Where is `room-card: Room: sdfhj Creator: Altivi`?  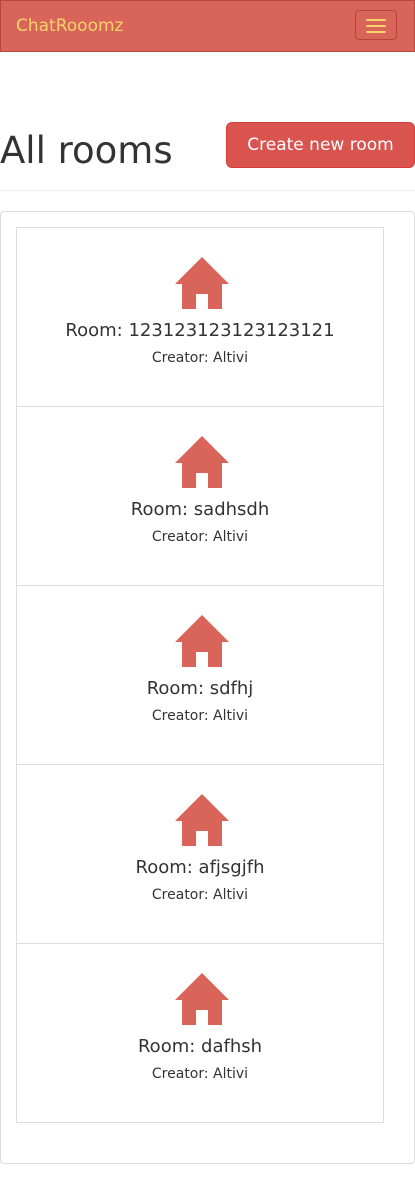
room-card: Room: sdfhj Creator: Altivi is located at coordinates (200, 675).